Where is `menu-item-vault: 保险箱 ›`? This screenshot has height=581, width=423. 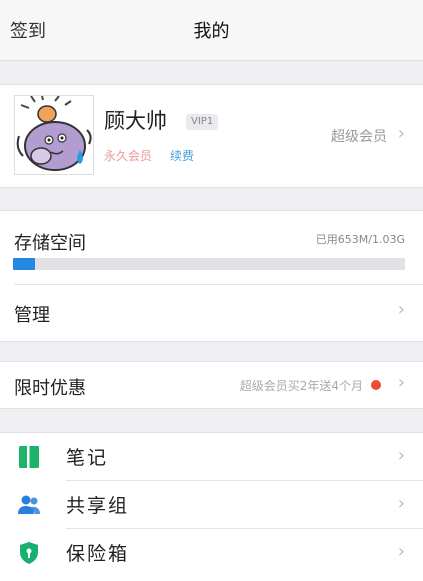
menu-item-vault: 保险箱 › is located at coordinates (211, 553).